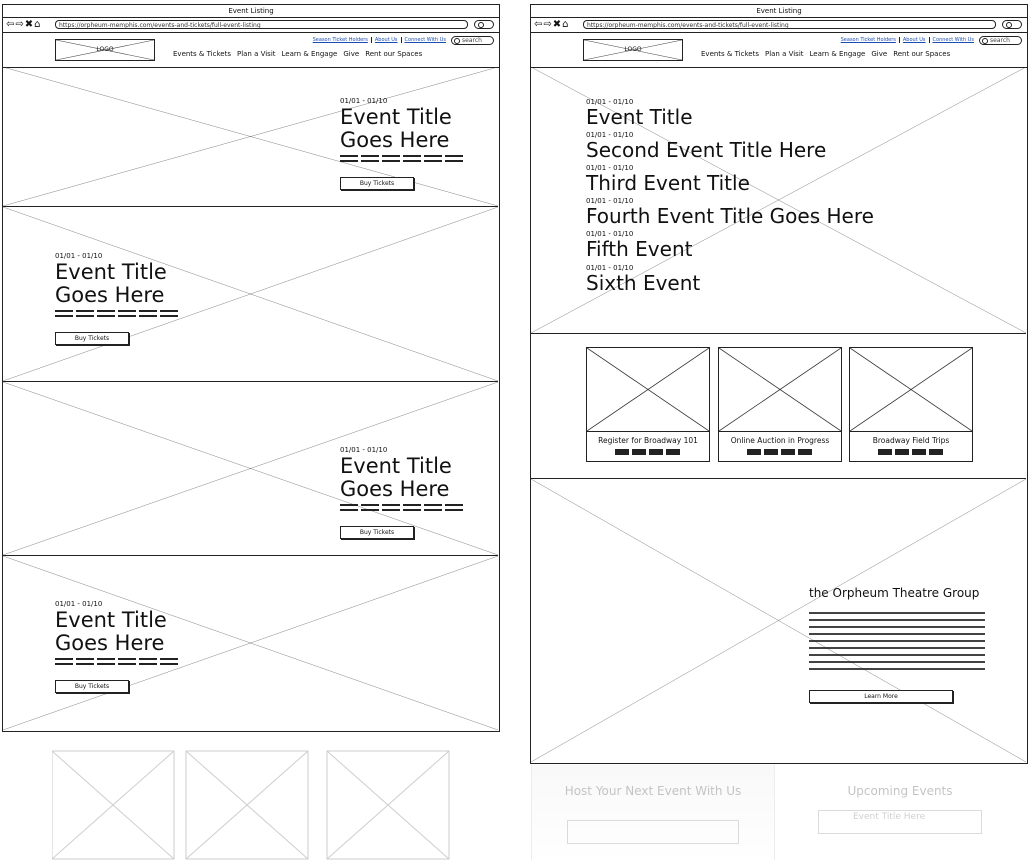 Image resolution: width=1028 pixels, height=864 pixels. Describe the element at coordinates (730, 245) in the screenshot. I see `event-list-item: 01/01 - 01/10 Fifth Event` at that location.